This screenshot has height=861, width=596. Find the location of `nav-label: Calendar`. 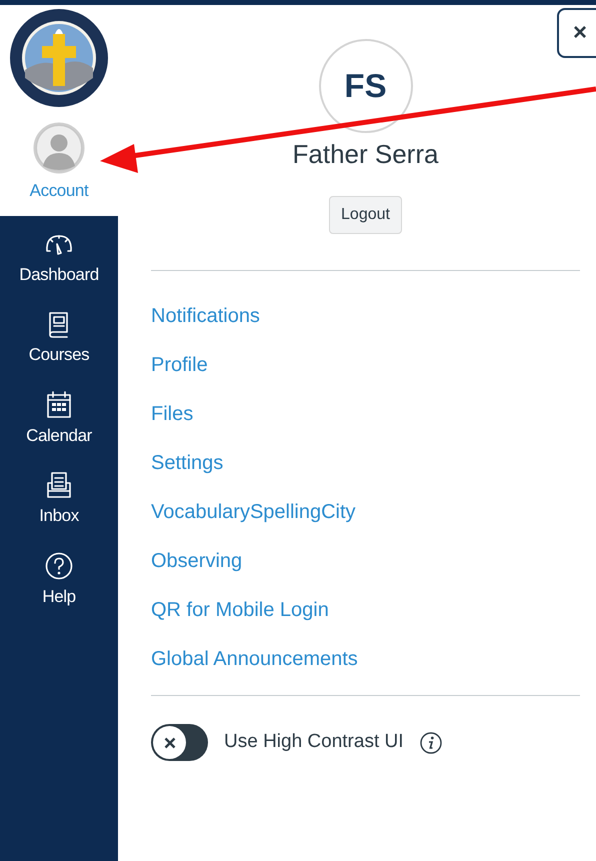

nav-label: Calendar is located at coordinates (59, 435).